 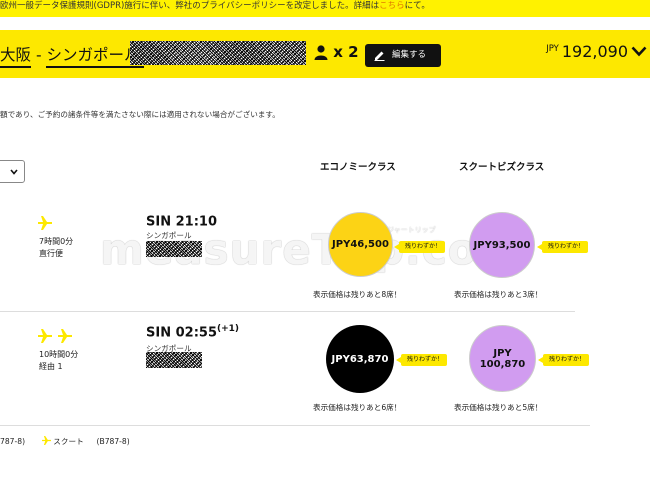 I want to click on airline-name: スクート, so click(x=68, y=441).